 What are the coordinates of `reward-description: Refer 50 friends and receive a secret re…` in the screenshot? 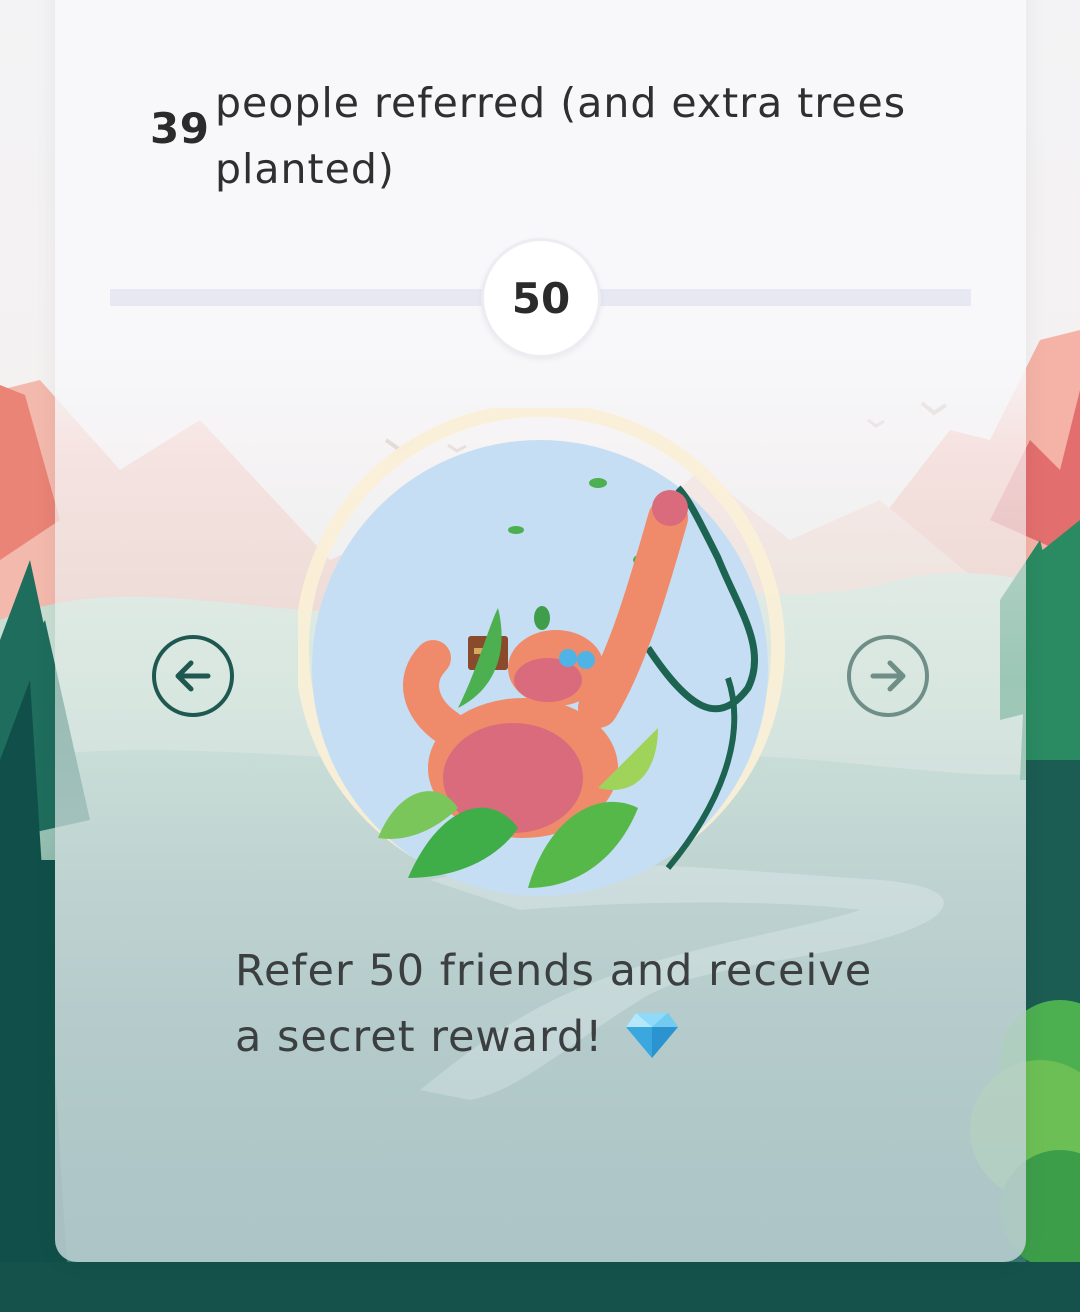 It's located at (555, 1004).